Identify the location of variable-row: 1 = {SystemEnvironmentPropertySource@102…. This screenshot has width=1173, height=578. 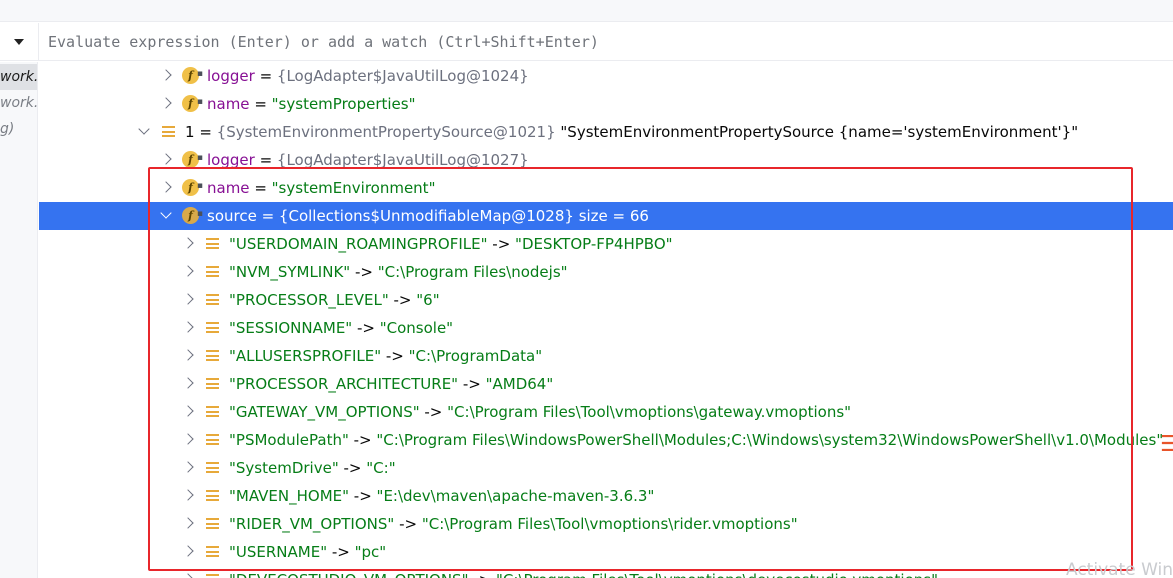
(606, 132).